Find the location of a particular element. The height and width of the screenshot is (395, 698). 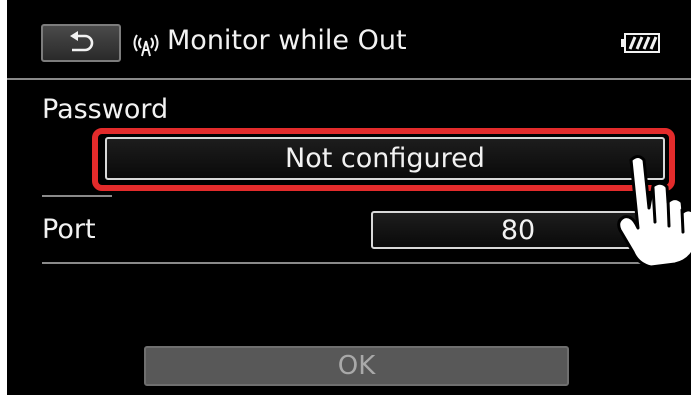

divider-port is located at coordinates (348, 263).